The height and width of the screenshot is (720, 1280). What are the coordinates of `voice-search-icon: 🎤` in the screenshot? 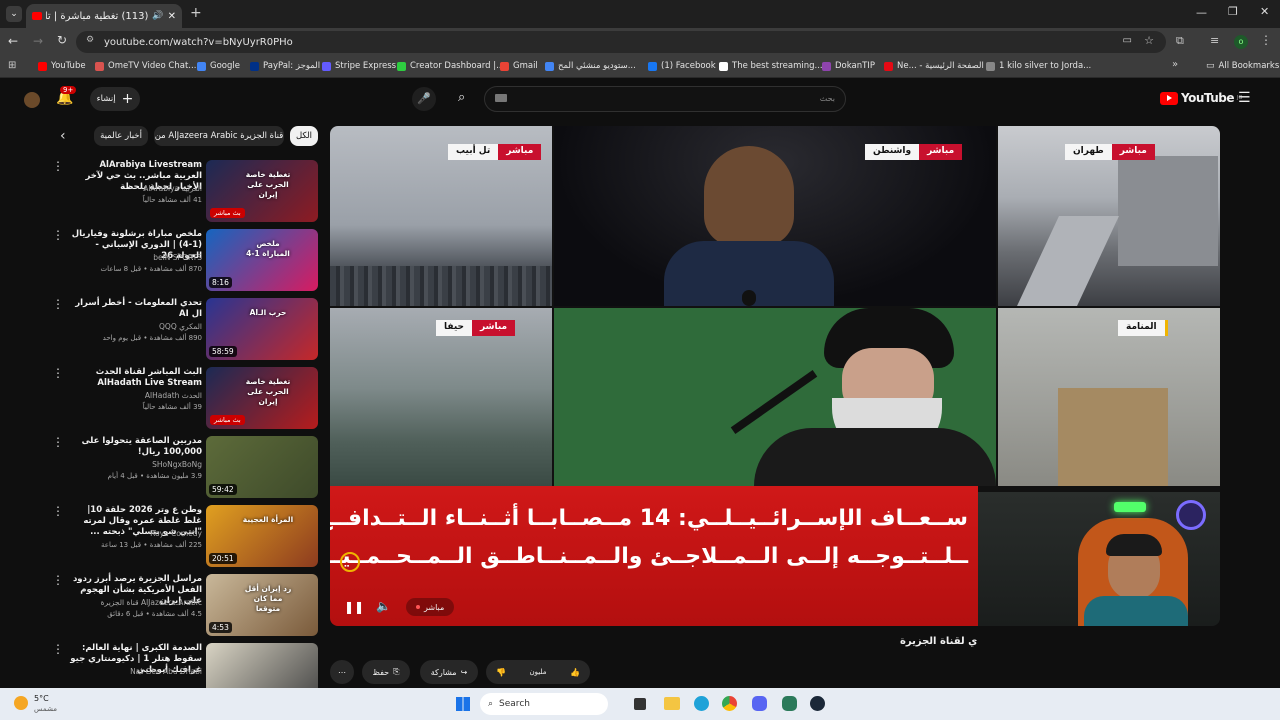 It's located at (424, 99).